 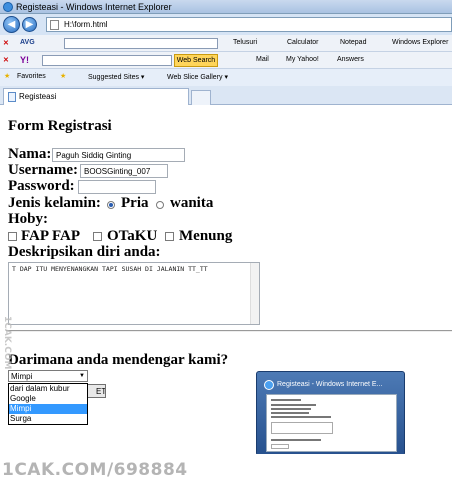 I want to click on yahoo-item-my-yahoo: My Yahoo!, so click(x=302, y=59).